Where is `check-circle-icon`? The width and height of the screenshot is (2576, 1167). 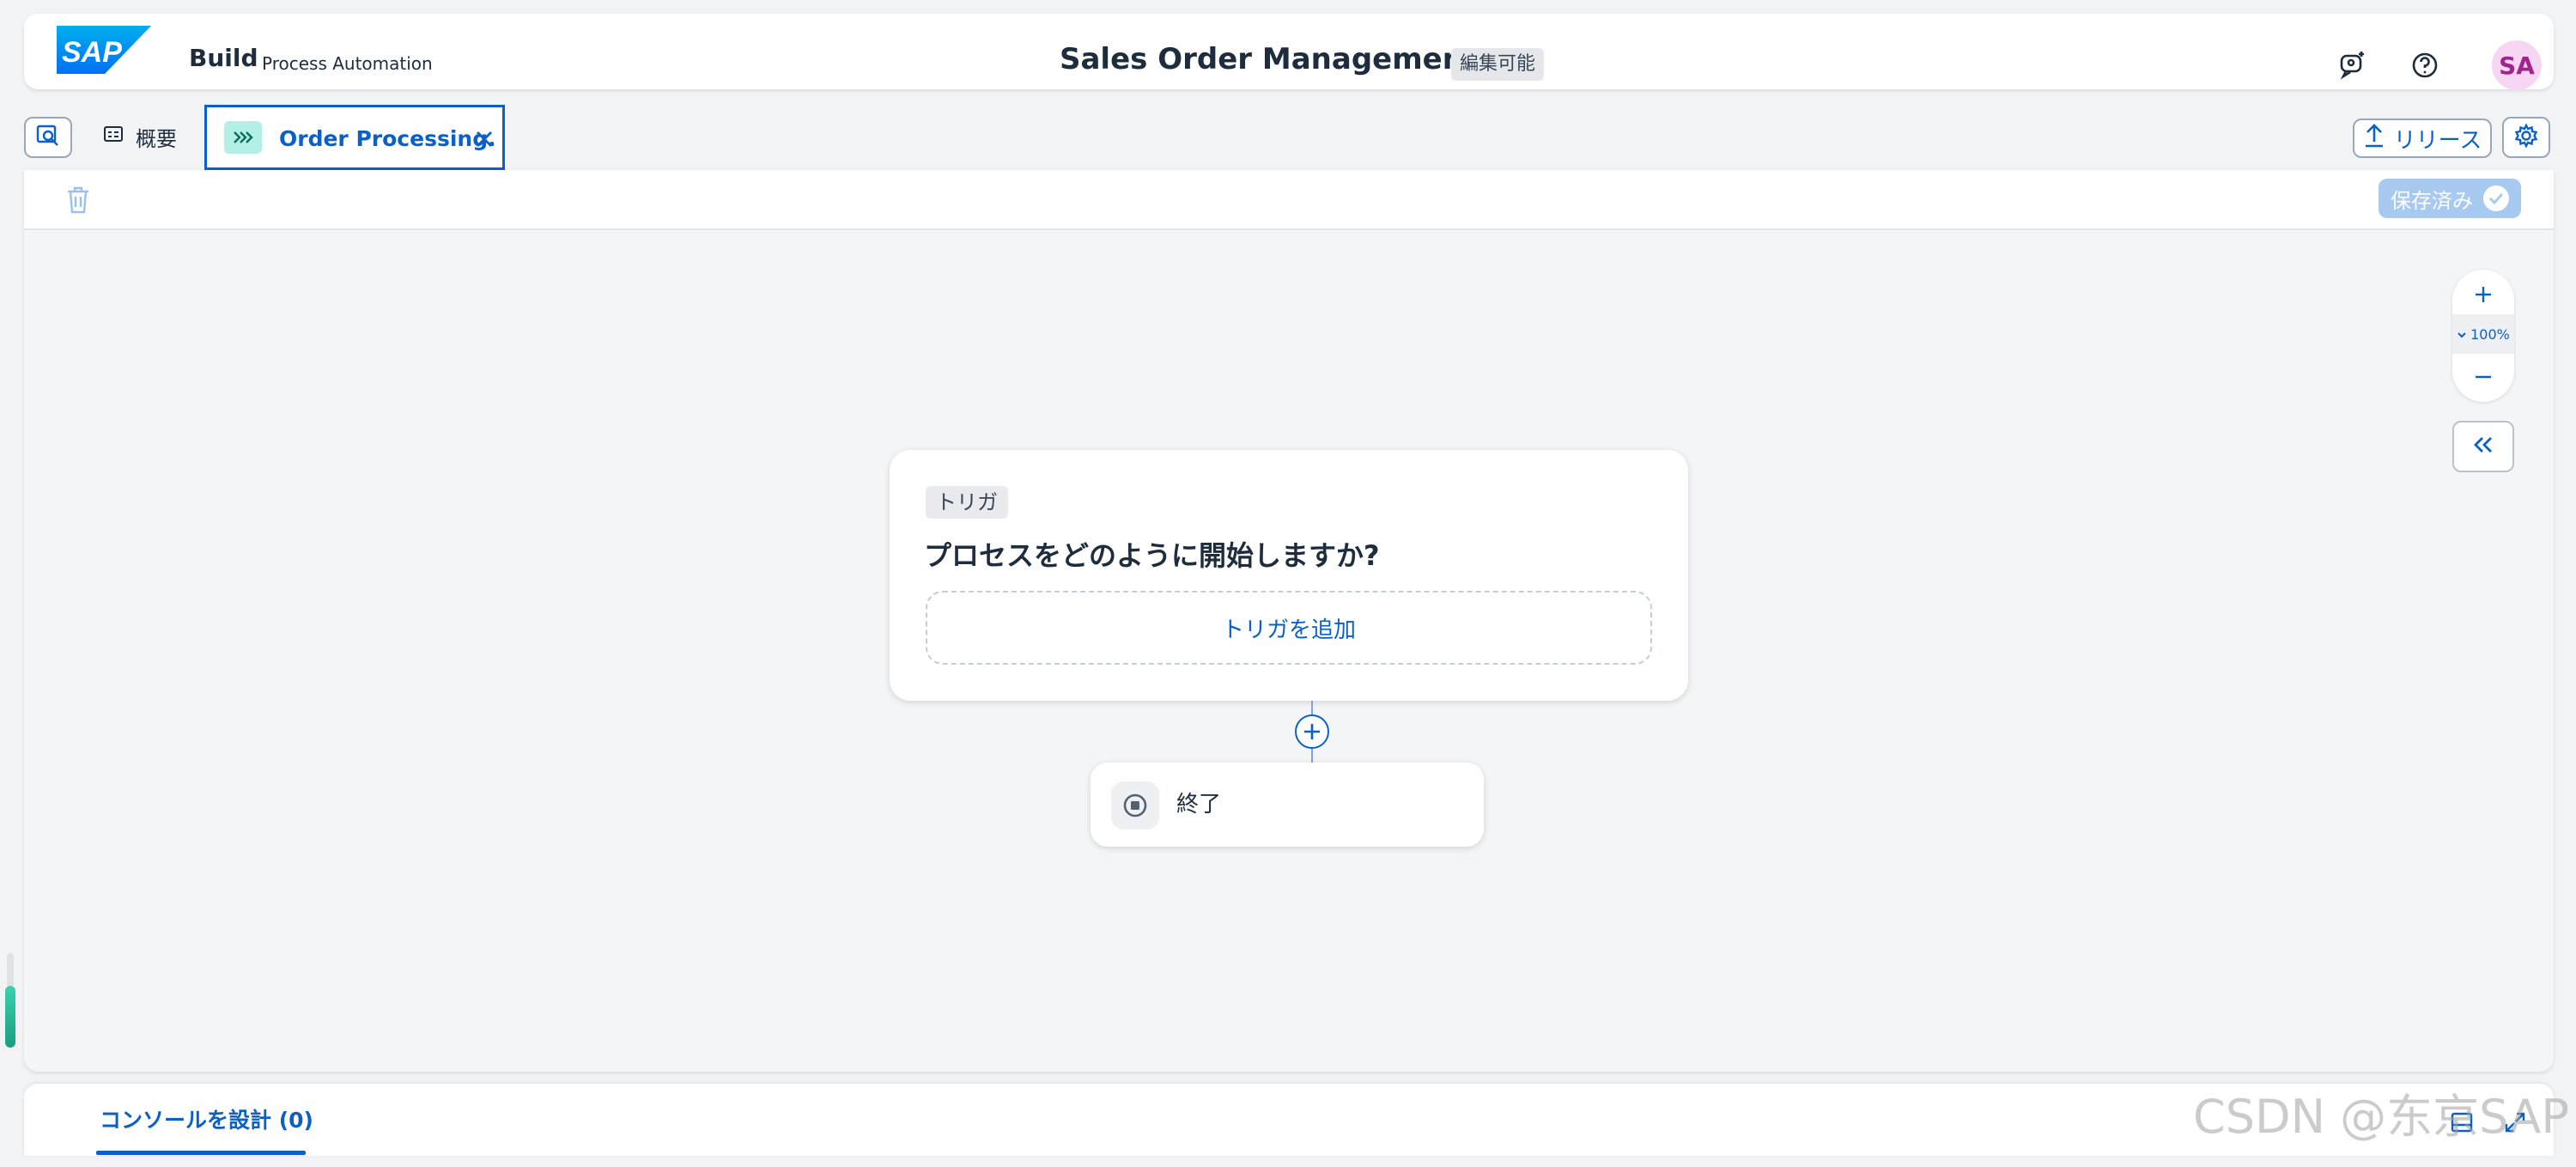
check-circle-icon is located at coordinates (2496, 198).